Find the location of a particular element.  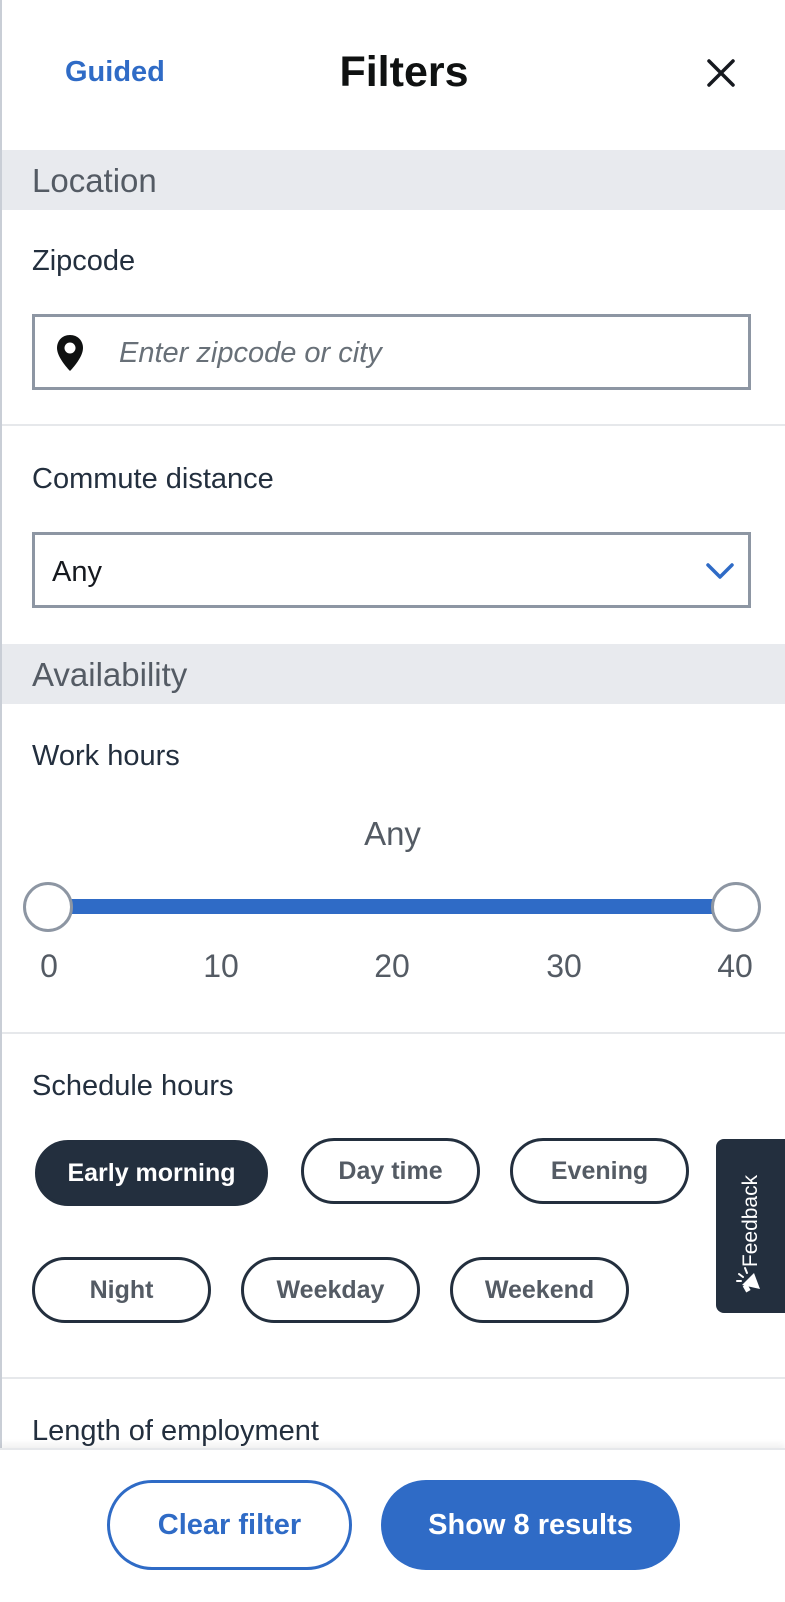

chip-weekend: Weekend is located at coordinates (539, 1290).